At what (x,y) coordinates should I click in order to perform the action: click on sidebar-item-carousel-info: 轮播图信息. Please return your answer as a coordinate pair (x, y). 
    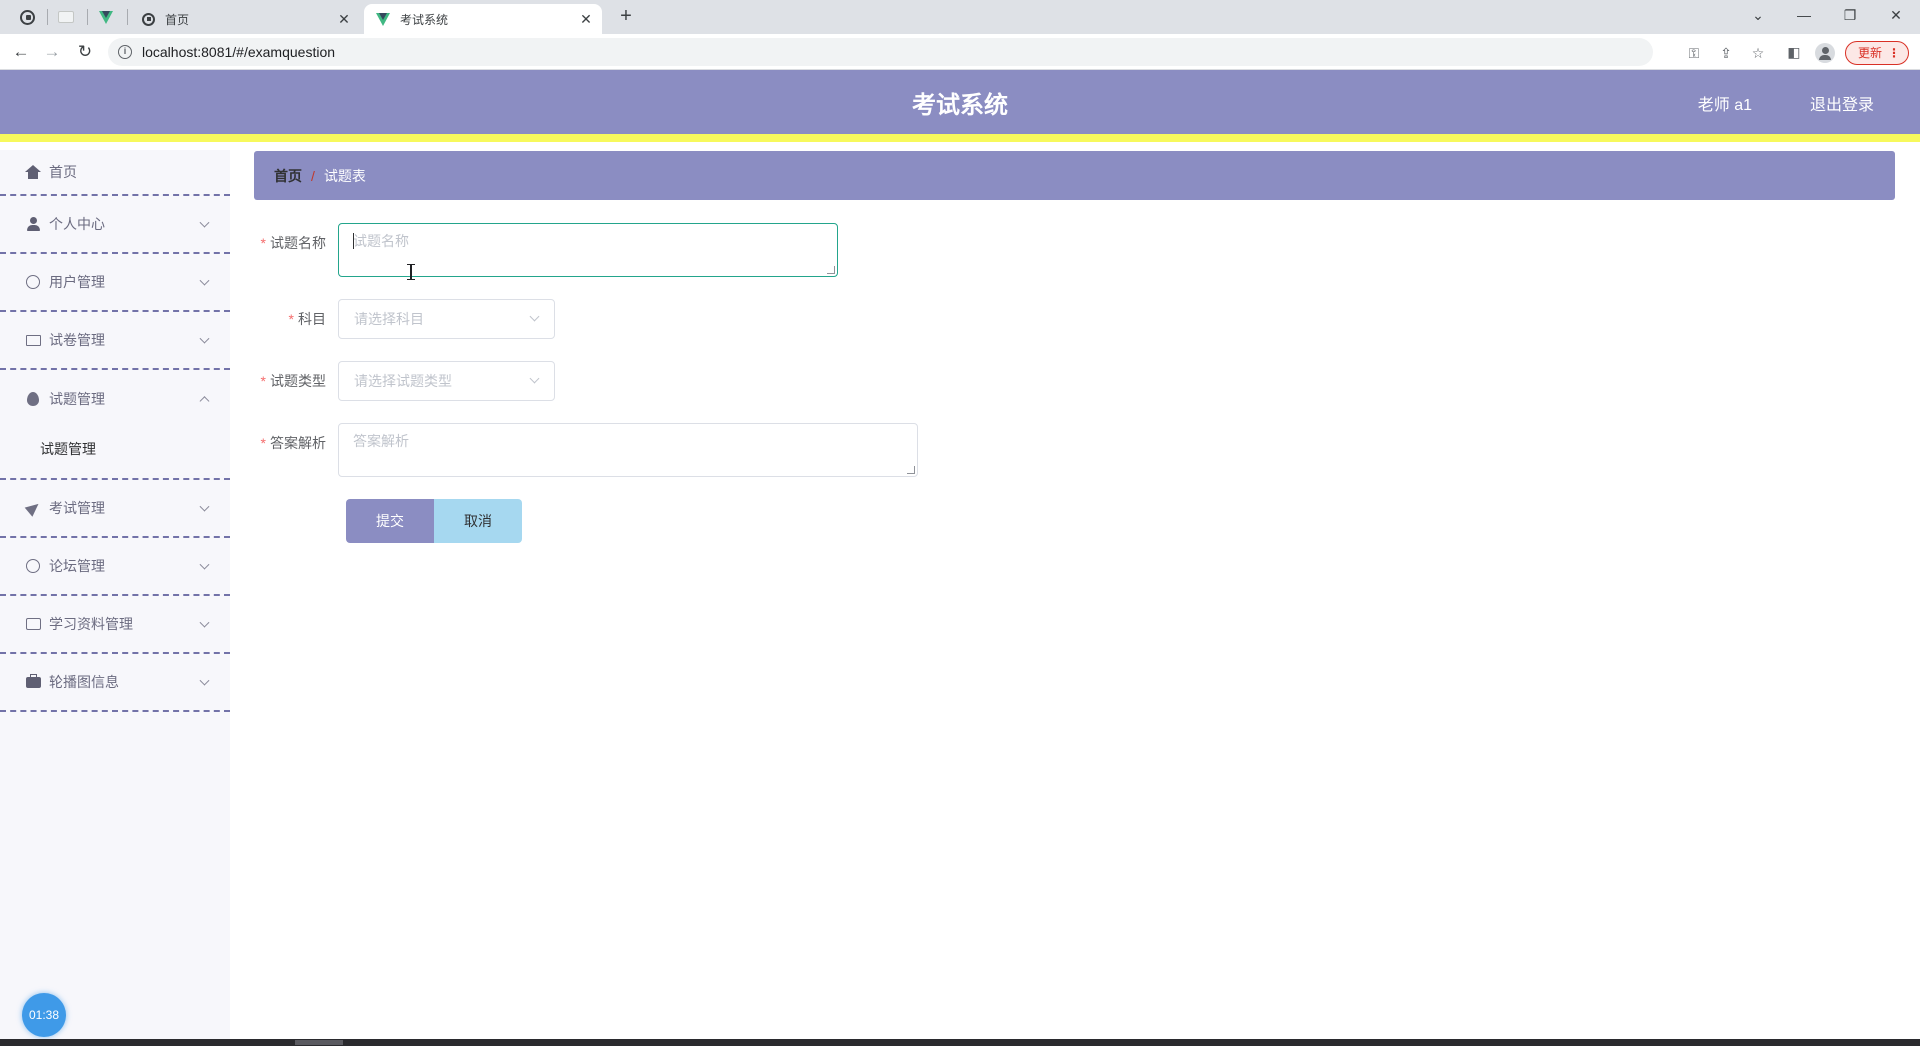
    Looking at the image, I should click on (115, 683).